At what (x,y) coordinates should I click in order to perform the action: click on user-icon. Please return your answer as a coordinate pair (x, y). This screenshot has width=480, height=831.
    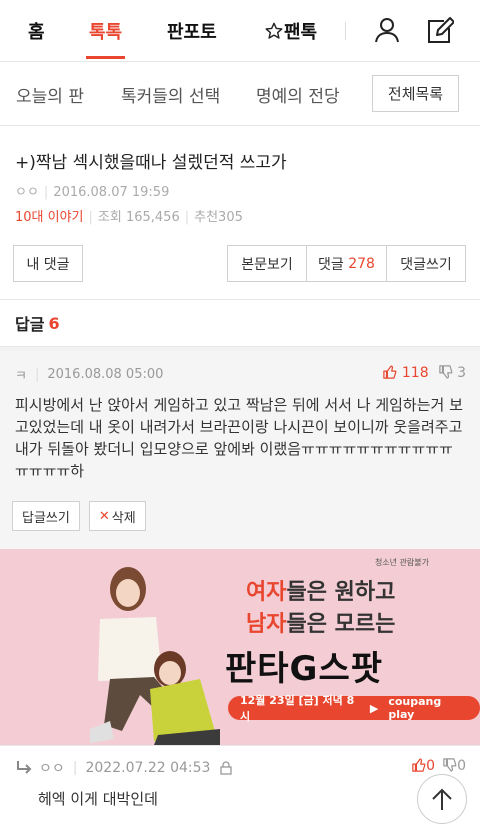
    Looking at the image, I should click on (387, 32).